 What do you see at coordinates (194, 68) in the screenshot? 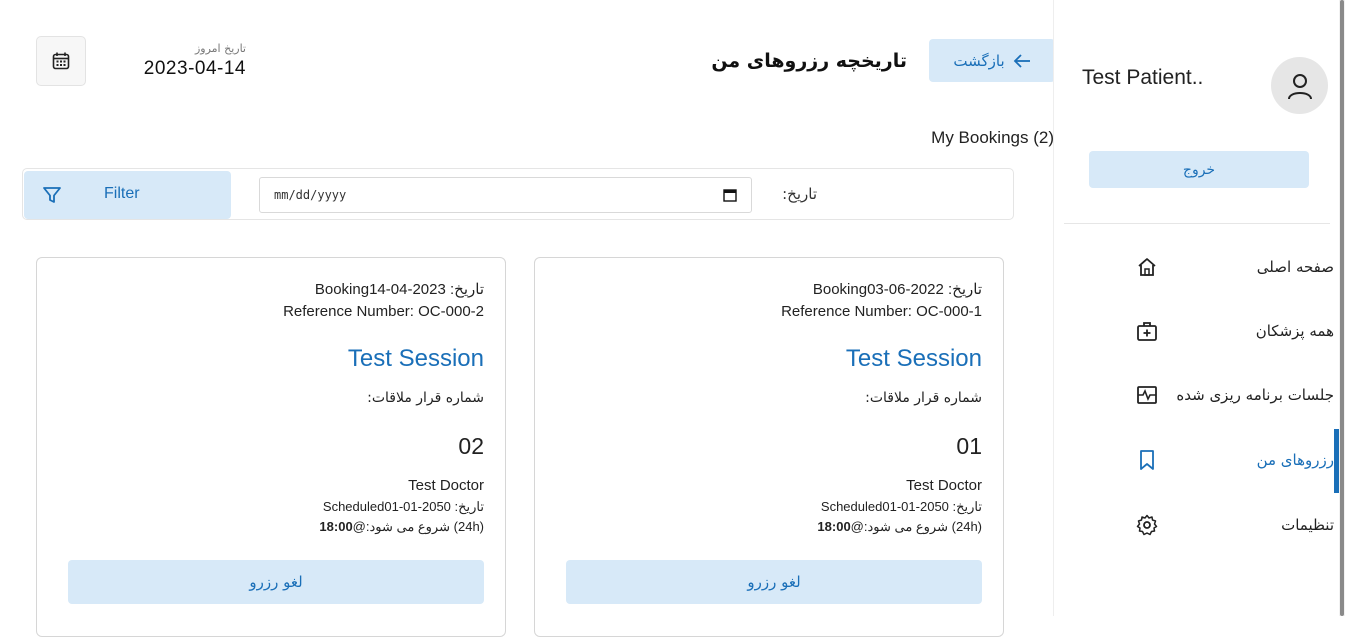
I see `today-date: 2023-04-14` at bounding box center [194, 68].